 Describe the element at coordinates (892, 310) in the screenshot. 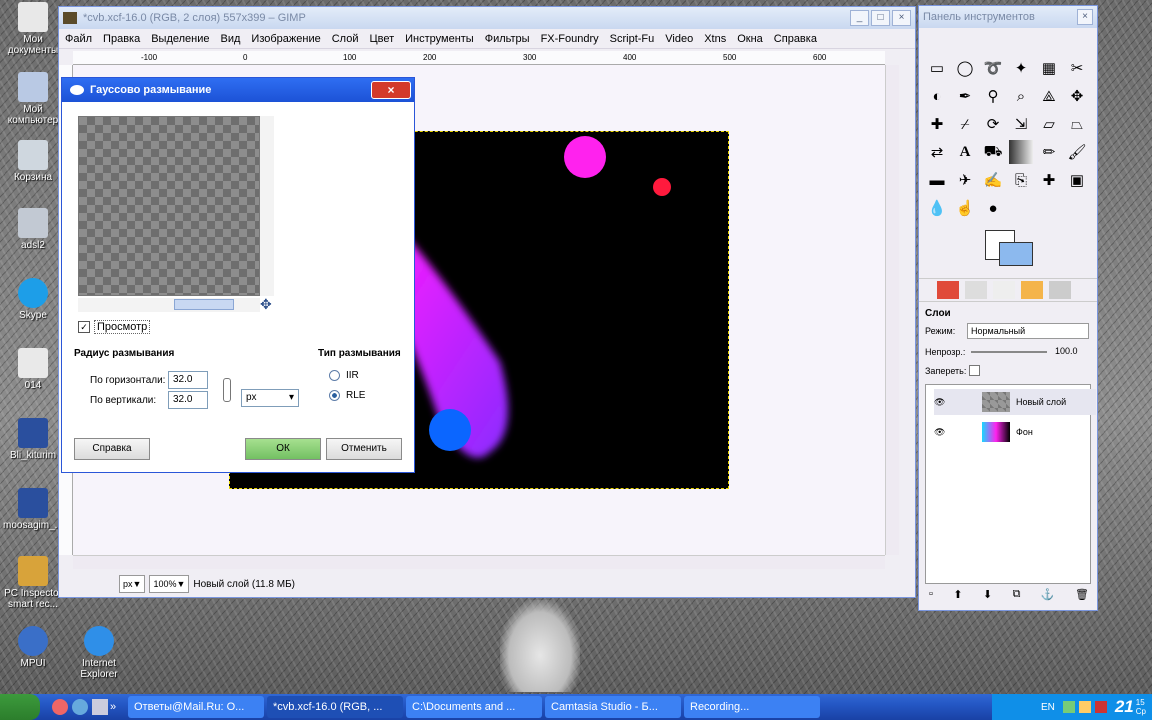

I see `vertical-scrollbar` at that location.